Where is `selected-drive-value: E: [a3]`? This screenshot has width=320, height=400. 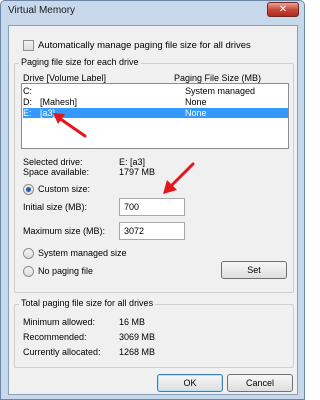 selected-drive-value: E: [a3] is located at coordinates (132, 162).